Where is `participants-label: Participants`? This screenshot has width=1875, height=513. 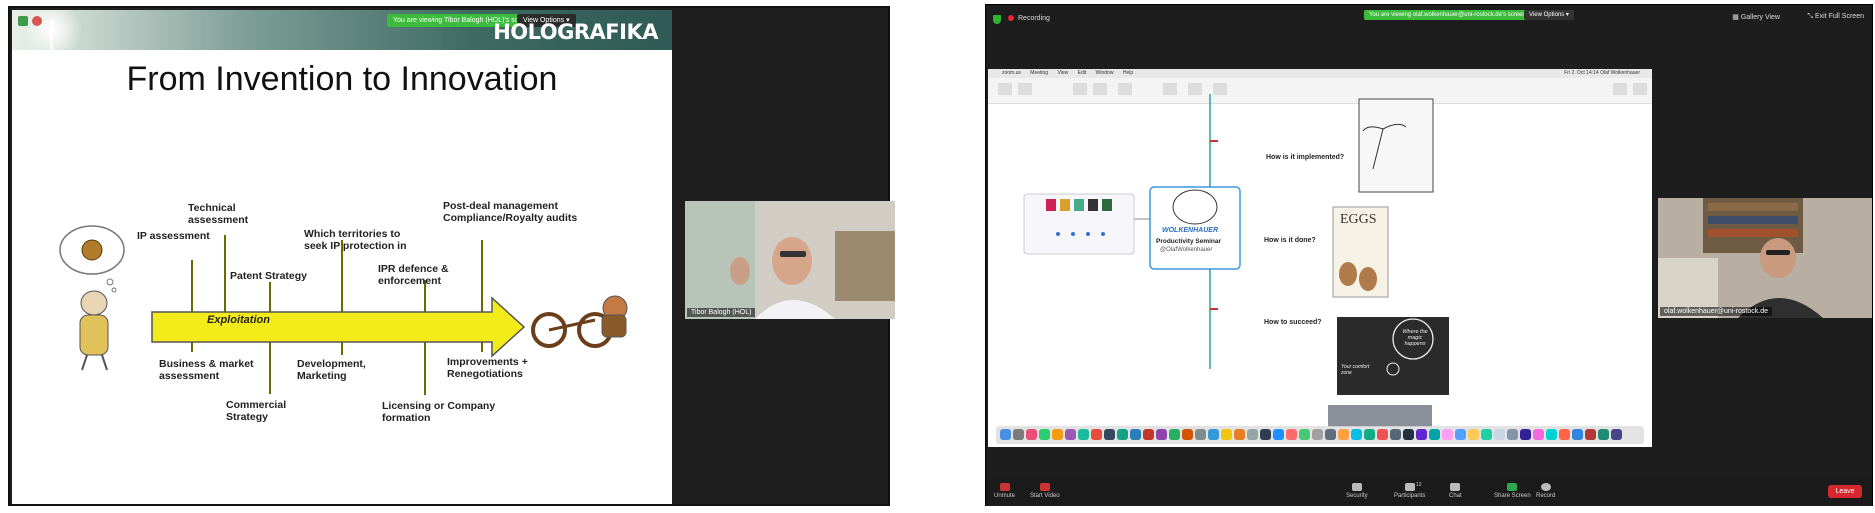
participants-label: Participants is located at coordinates (1410, 496).